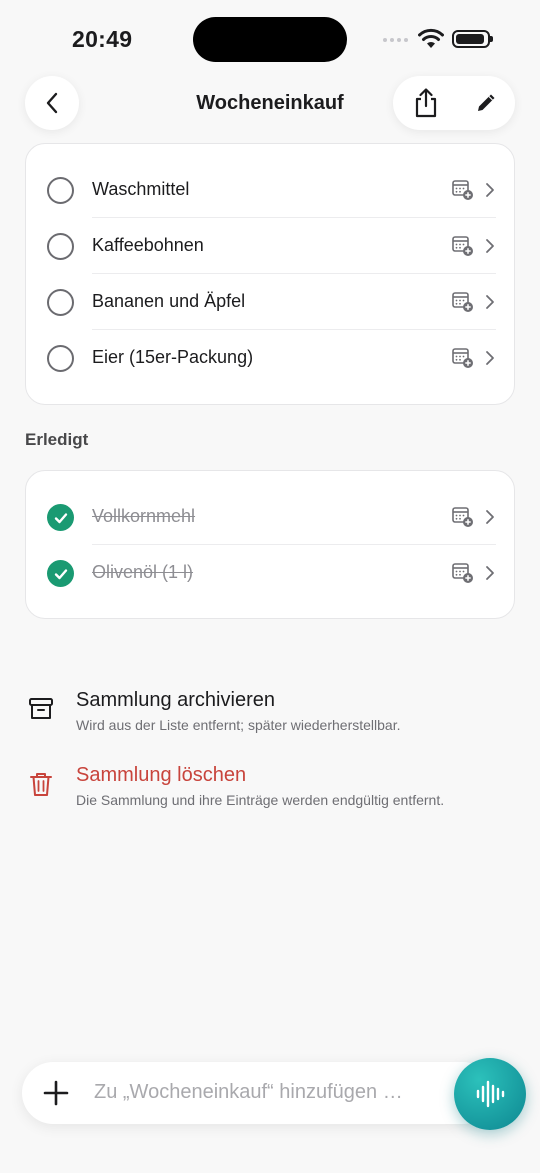 This screenshot has height=1173, width=540. Describe the element at coordinates (148, 245) in the screenshot. I see `item-label: Kaffeebohnen` at that location.